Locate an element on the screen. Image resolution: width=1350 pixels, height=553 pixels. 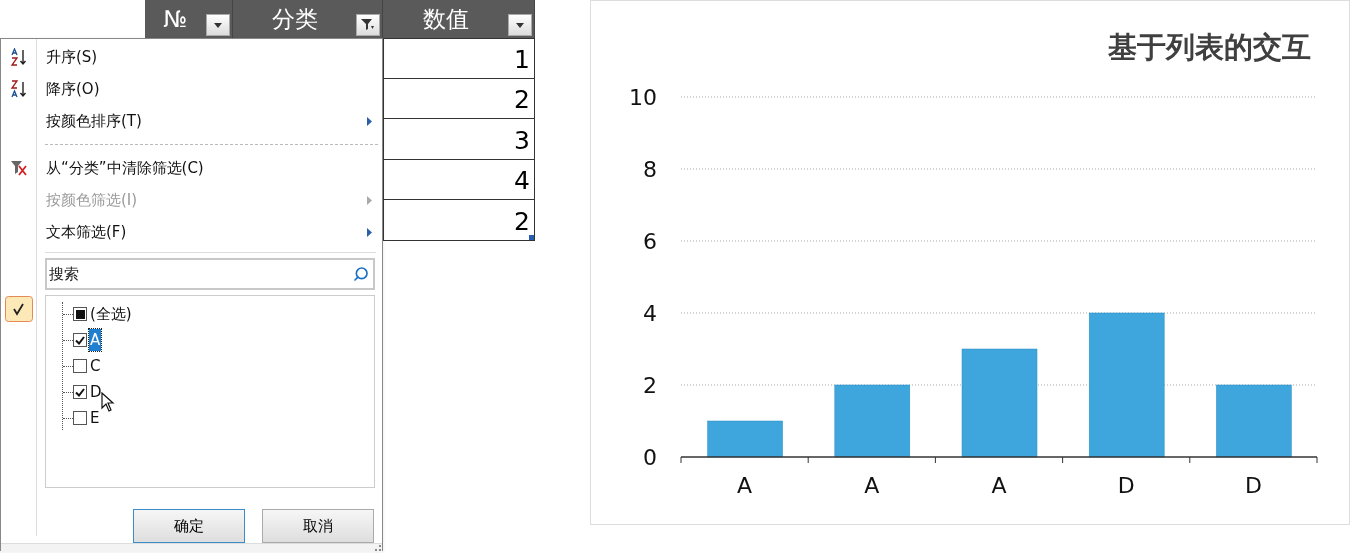
y-tick-label: 2 is located at coordinates (650, 385).